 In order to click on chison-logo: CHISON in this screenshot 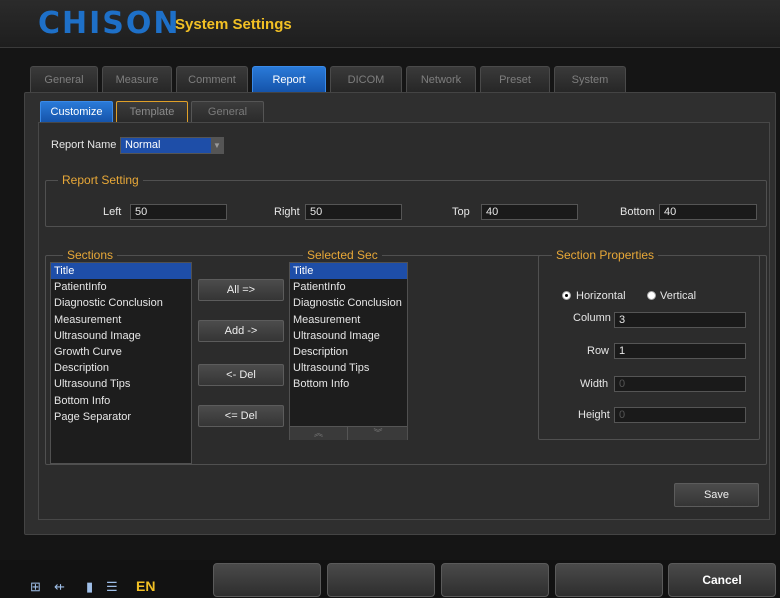, I will do `click(109, 23)`.